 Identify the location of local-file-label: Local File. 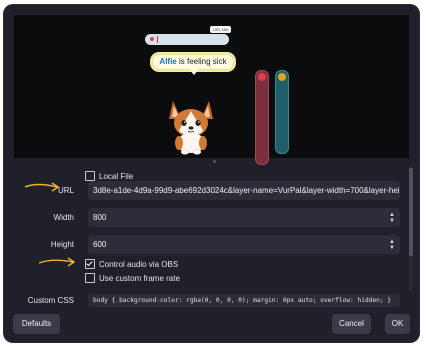
(116, 176).